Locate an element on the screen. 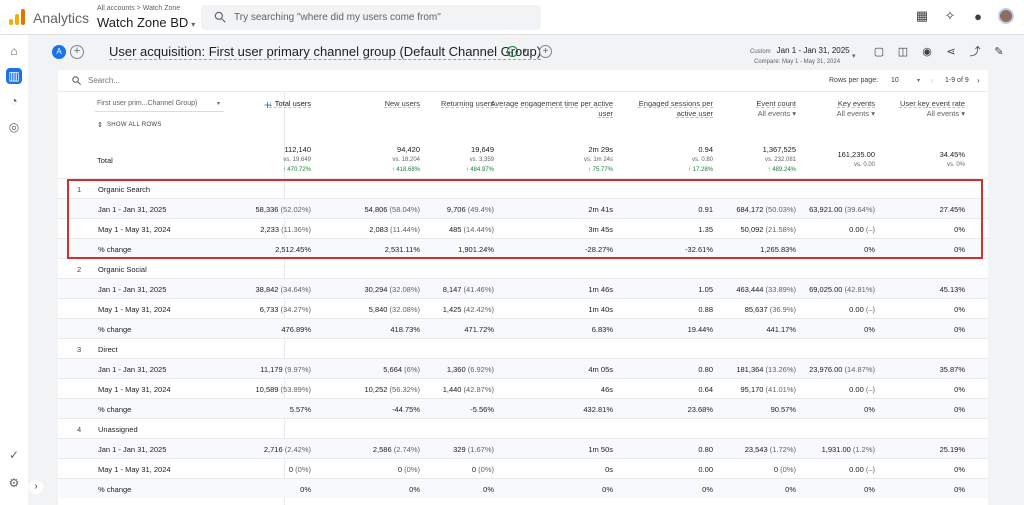 The image size is (1024, 505). table-cell: 35.87% is located at coordinates (917, 369).